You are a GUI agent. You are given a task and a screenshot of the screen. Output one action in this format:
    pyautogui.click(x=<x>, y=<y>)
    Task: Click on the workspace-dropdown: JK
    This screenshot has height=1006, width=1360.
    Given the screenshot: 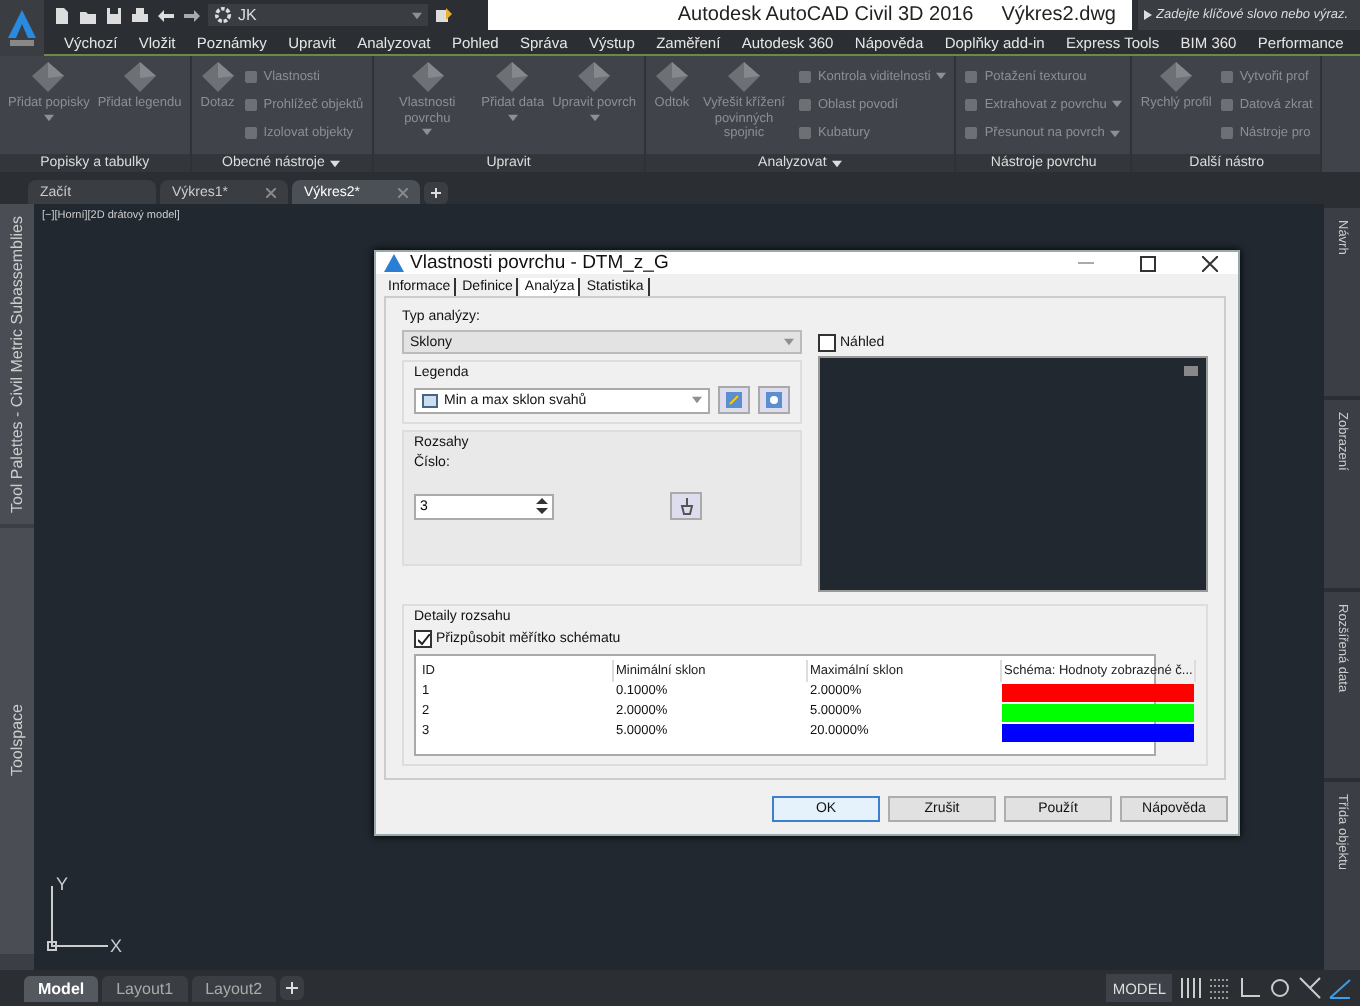 What is the action you would take?
    pyautogui.click(x=318, y=15)
    